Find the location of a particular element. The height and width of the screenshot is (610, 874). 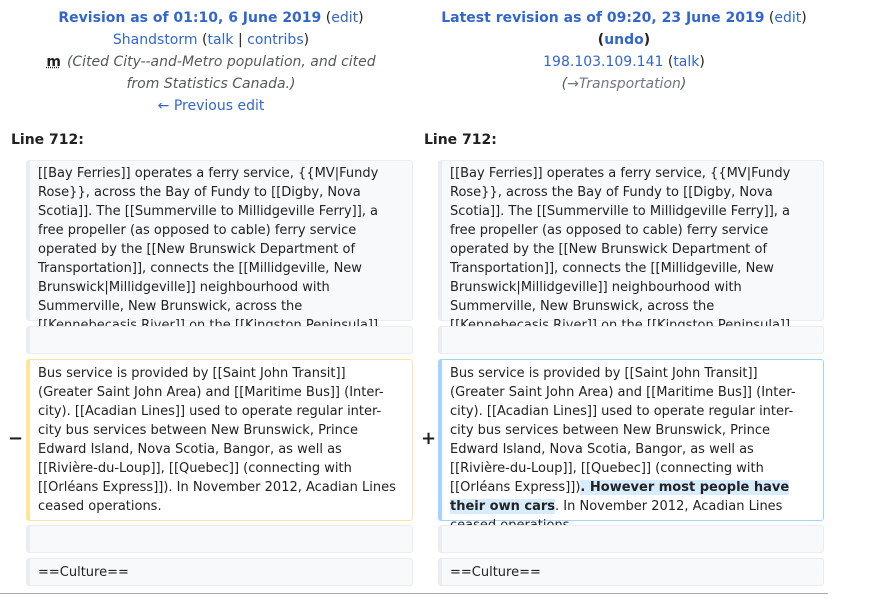

removed-marker: − is located at coordinates (16, 438).